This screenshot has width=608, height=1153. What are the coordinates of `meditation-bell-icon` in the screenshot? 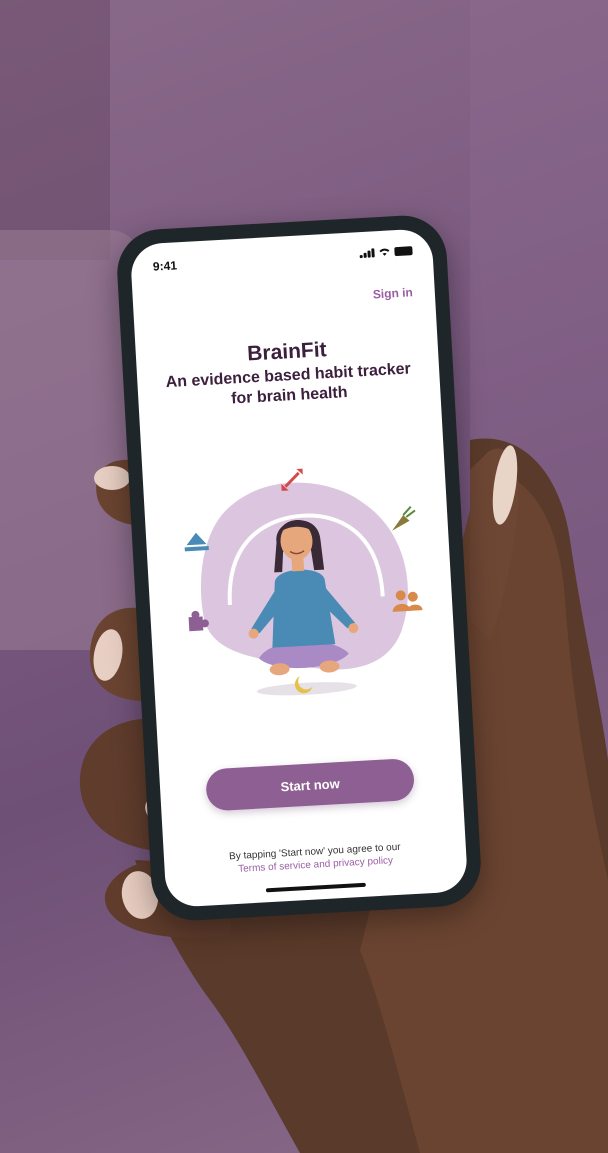 It's located at (196, 542).